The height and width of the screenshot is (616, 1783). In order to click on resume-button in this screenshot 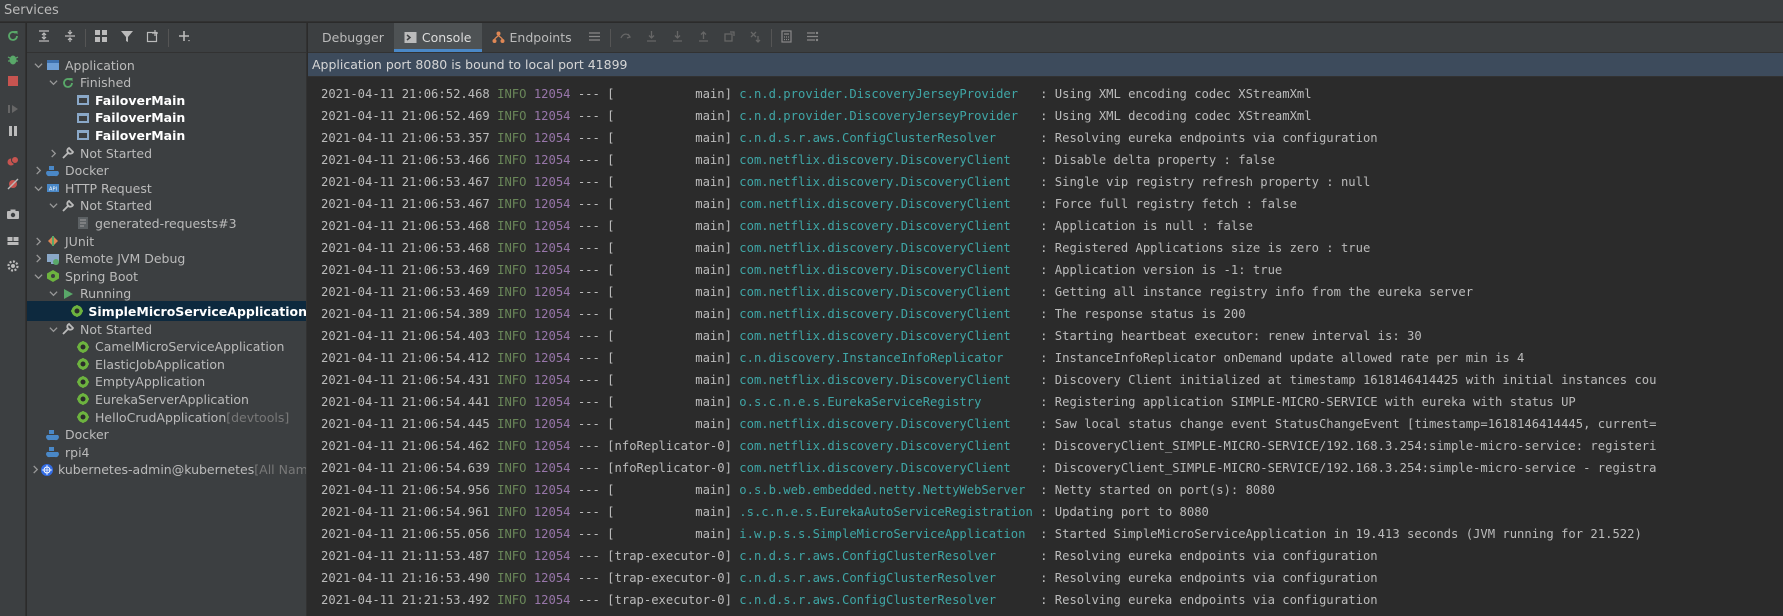, I will do `click(13, 110)`.